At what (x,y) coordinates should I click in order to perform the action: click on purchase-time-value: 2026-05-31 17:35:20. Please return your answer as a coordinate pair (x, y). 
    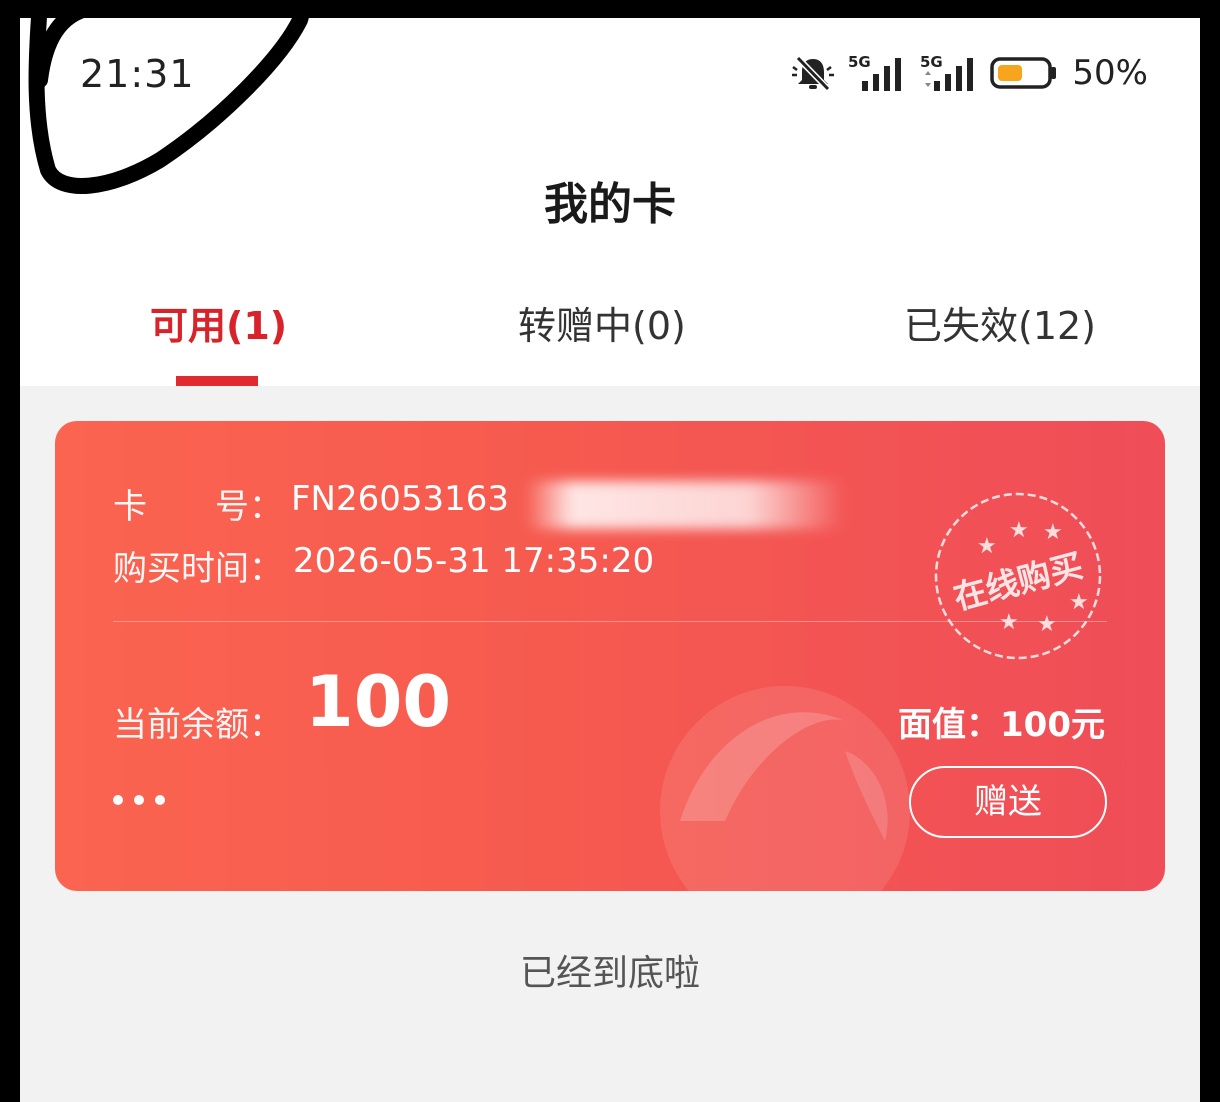
    Looking at the image, I should click on (474, 561).